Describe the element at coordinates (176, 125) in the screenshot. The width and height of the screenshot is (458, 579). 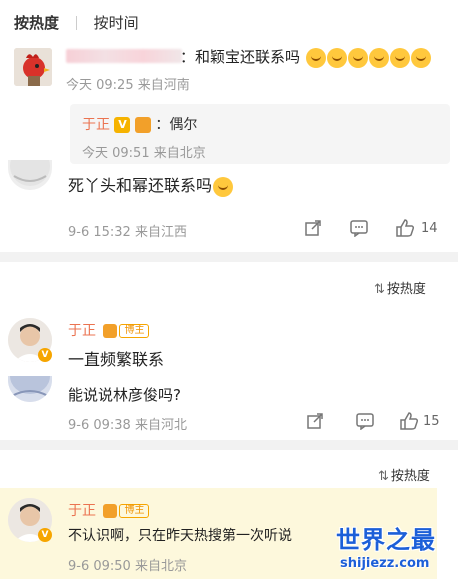
I see `reply-text: ：偶尔` at that location.